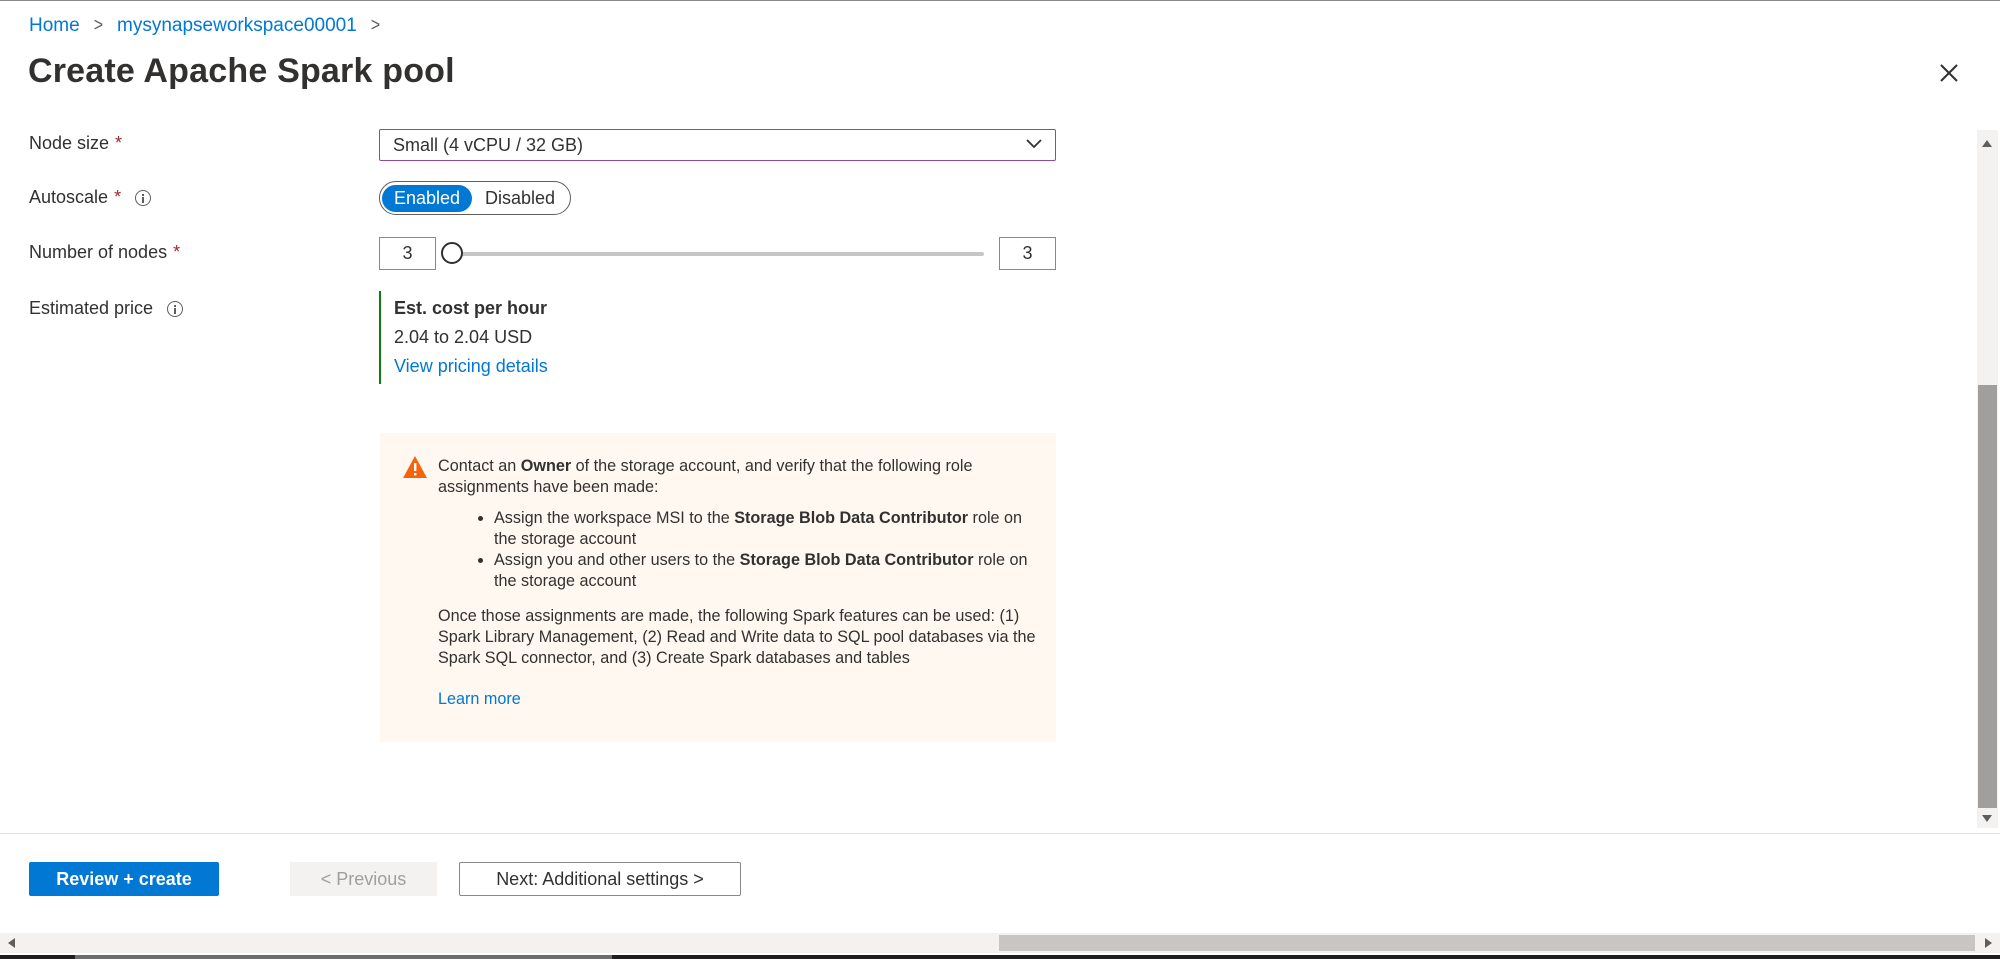  I want to click on horizontal-scrollbar, so click(1000, 943).